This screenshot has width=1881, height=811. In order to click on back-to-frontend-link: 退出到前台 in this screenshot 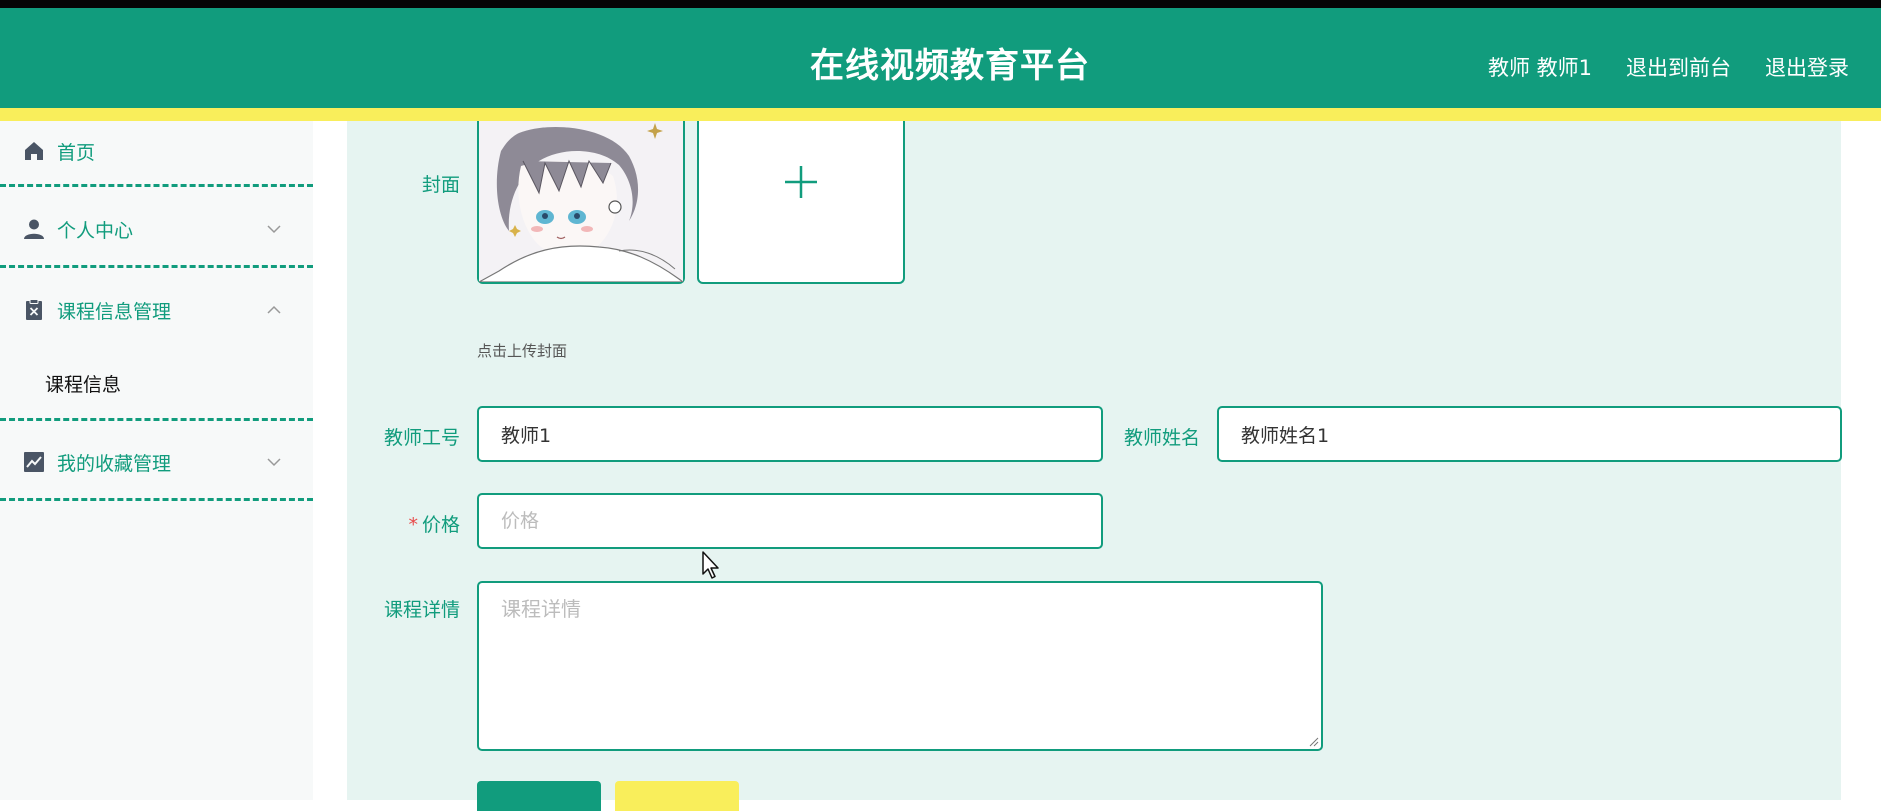, I will do `click(1678, 67)`.